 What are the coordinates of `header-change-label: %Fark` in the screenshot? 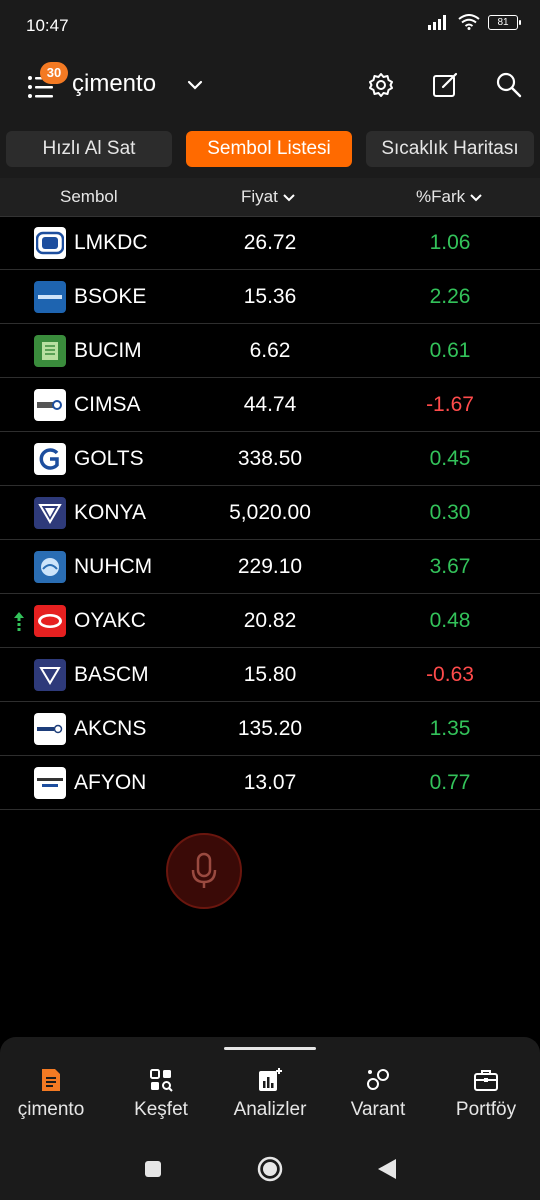 It's located at (441, 196).